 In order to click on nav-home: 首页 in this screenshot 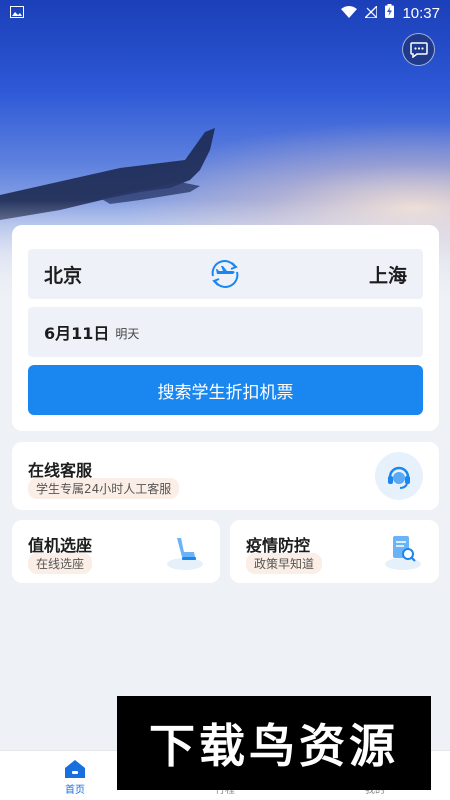, I will do `click(75, 773)`.